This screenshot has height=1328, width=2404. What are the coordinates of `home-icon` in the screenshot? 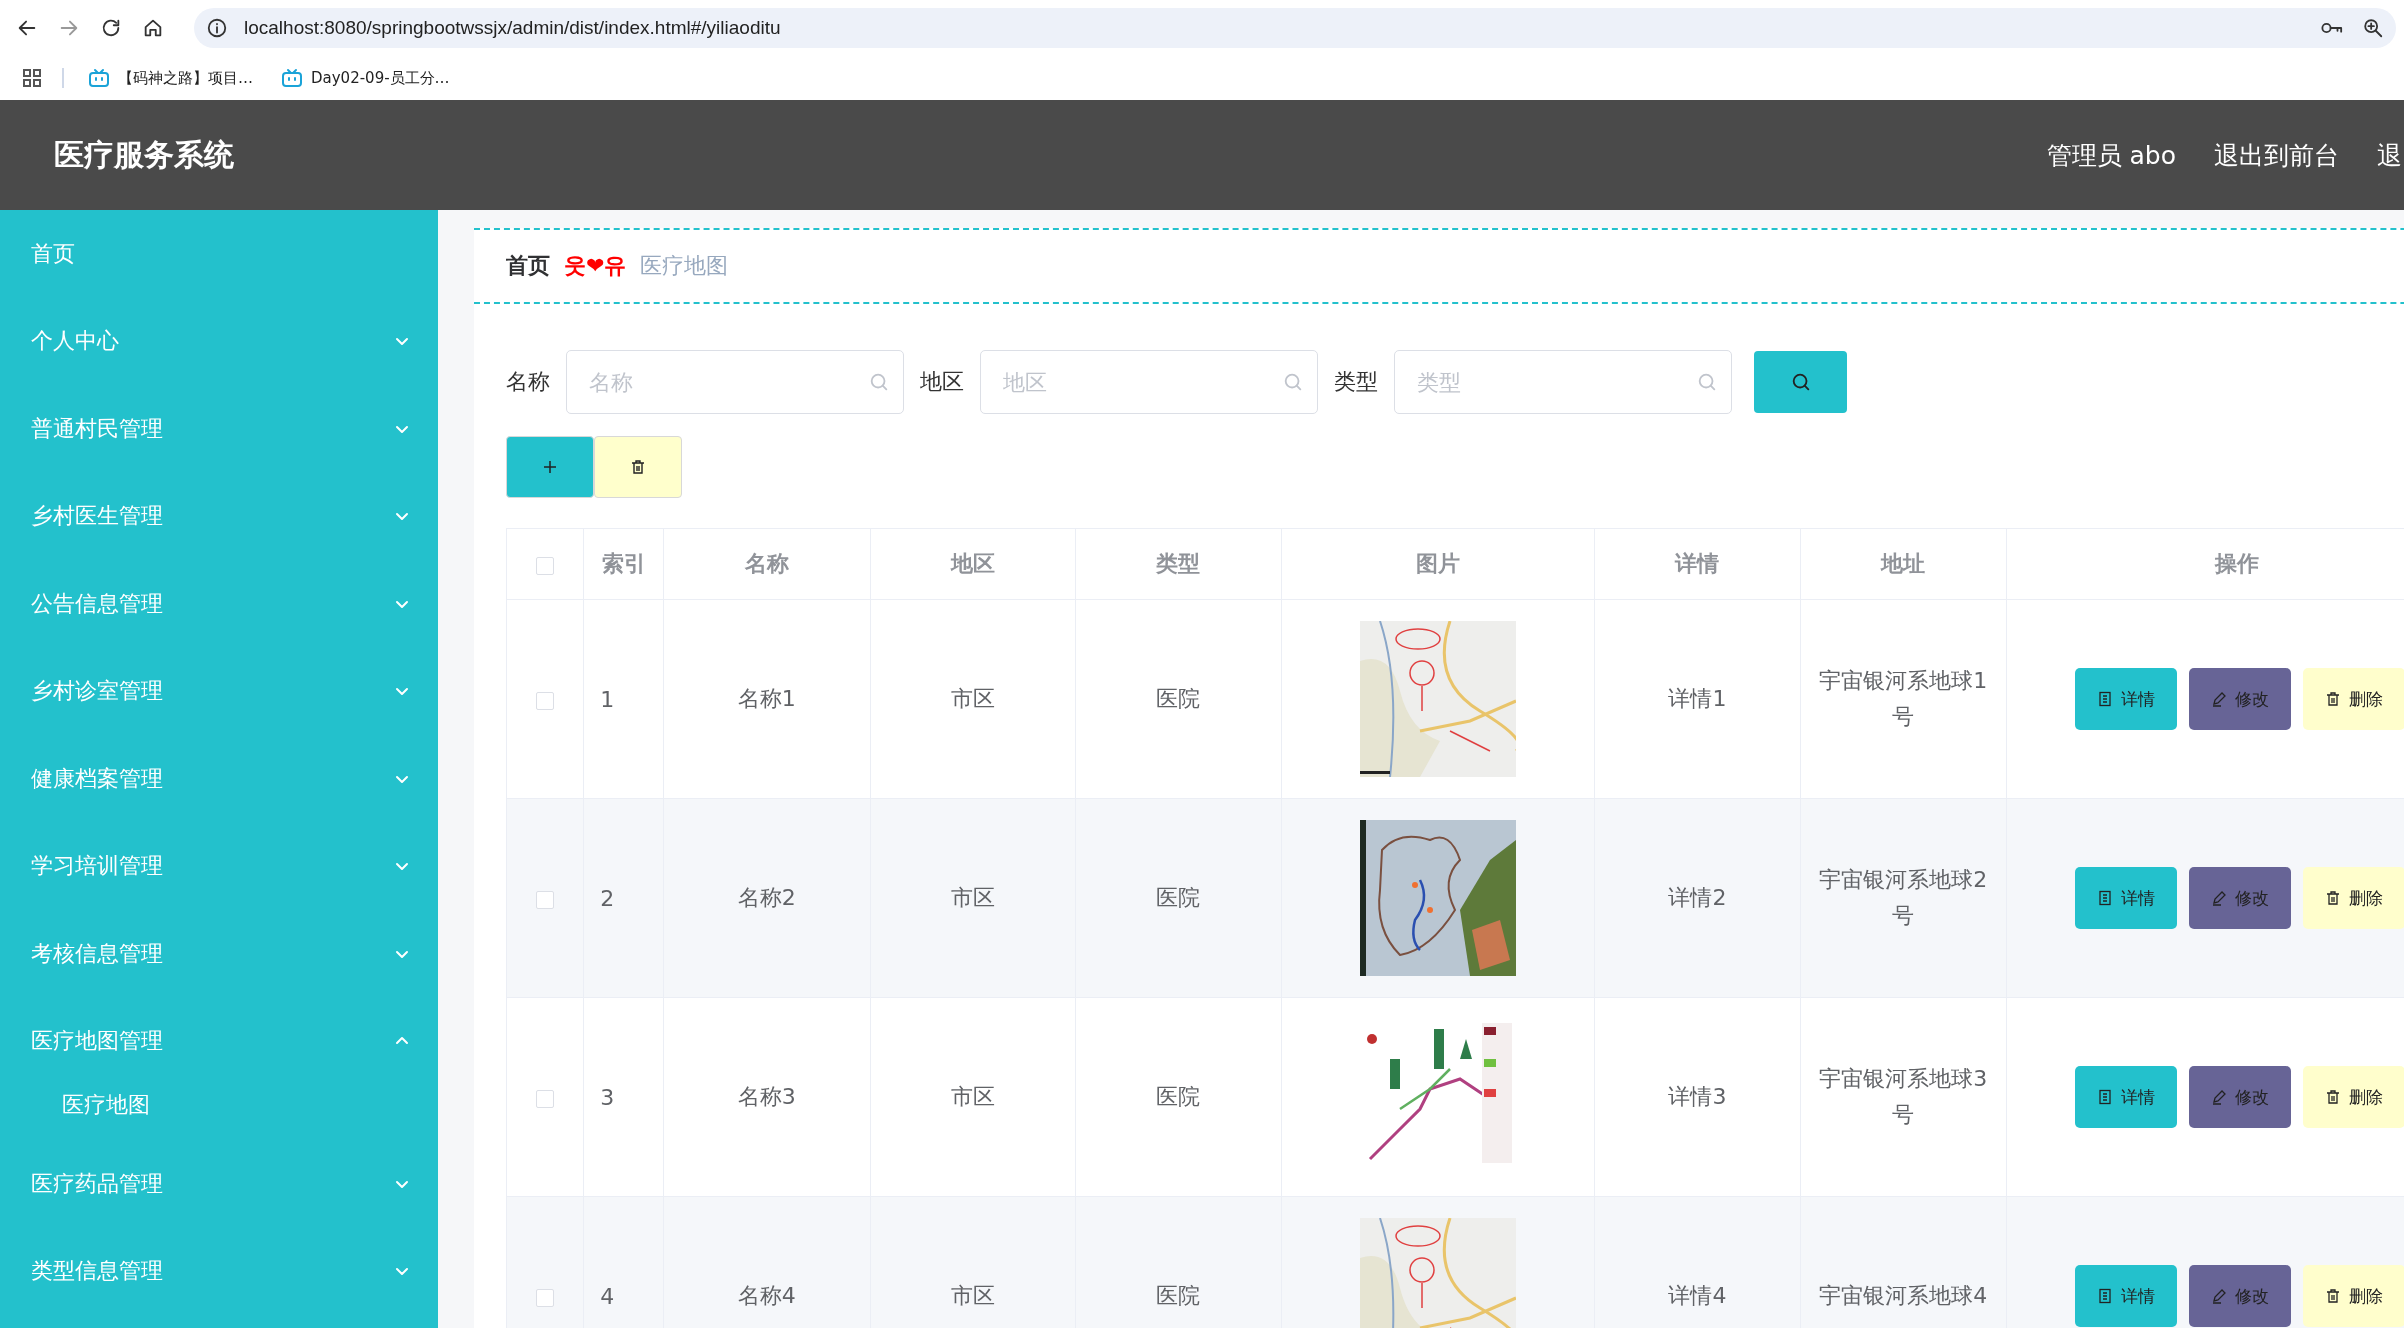 It's located at (153, 28).